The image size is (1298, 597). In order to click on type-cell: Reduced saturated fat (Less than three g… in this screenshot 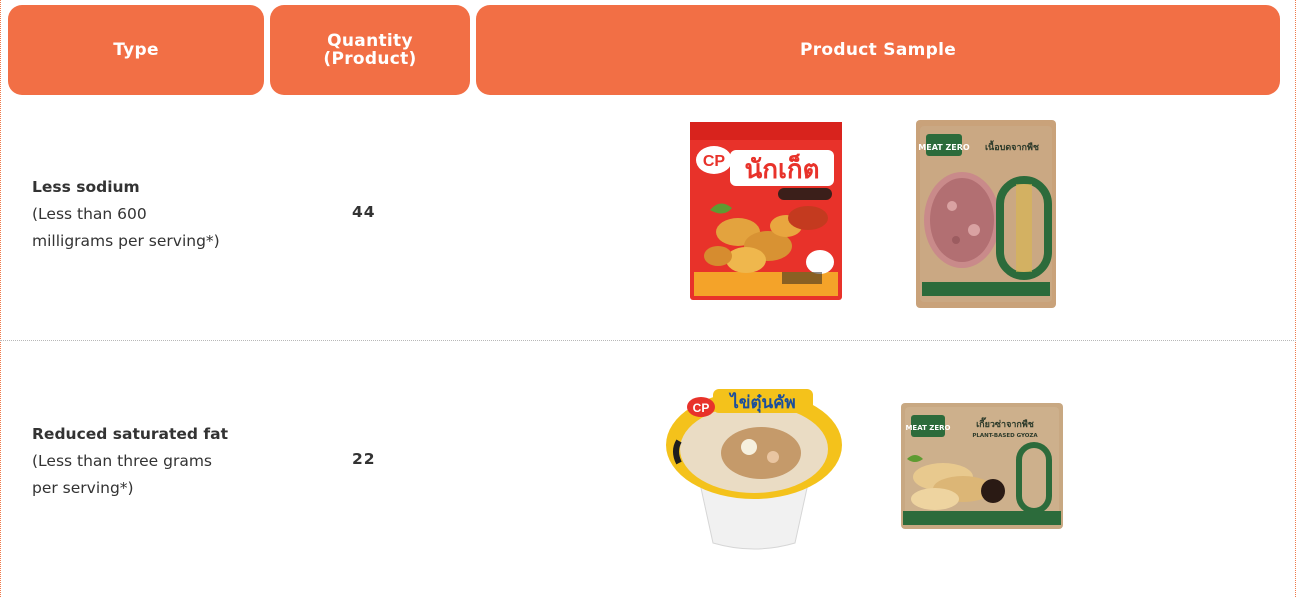, I will do `click(130, 461)`.